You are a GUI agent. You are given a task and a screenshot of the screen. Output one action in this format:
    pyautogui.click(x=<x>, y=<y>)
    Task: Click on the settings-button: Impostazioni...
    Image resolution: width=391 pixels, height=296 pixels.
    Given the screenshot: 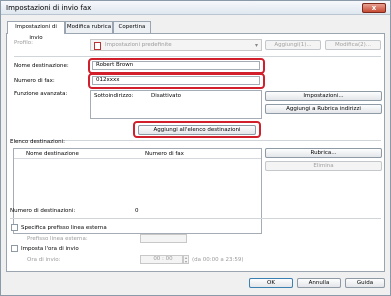 What is the action you would take?
    pyautogui.click(x=323, y=96)
    